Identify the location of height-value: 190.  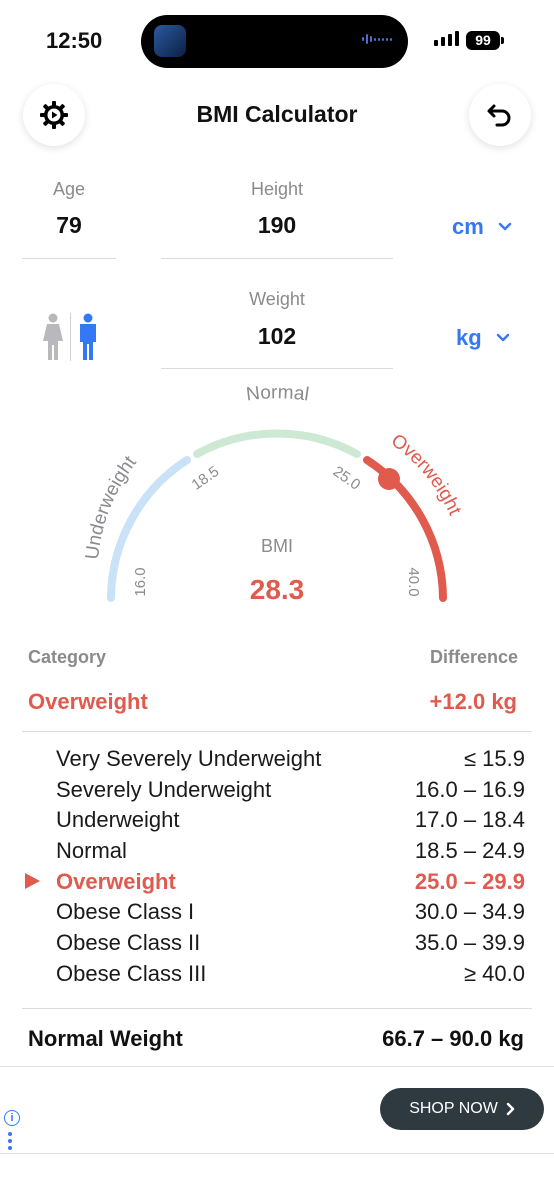
(277, 225).